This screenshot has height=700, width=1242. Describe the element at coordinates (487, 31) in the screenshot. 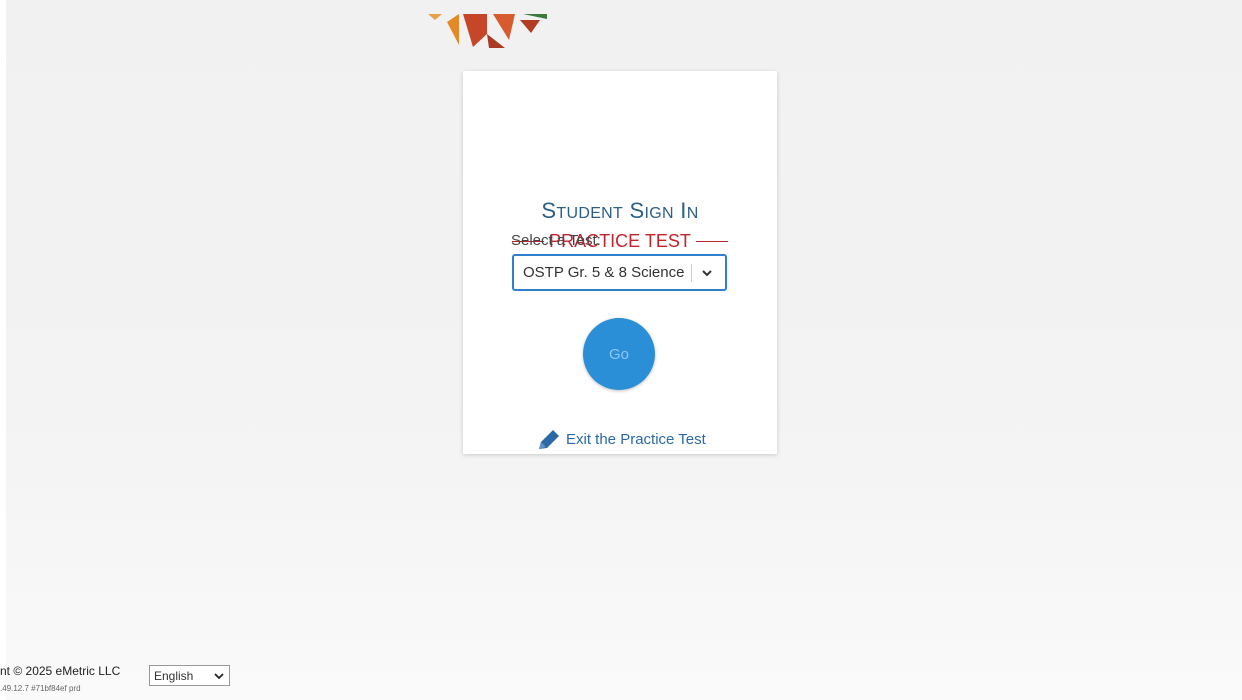

I see `logo-icon` at that location.